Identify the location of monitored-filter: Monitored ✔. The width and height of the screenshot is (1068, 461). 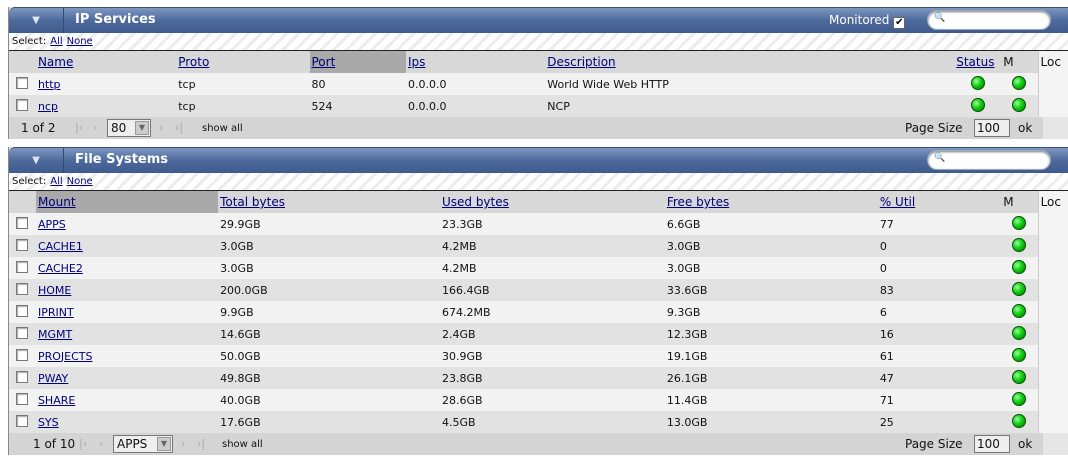
(867, 21).